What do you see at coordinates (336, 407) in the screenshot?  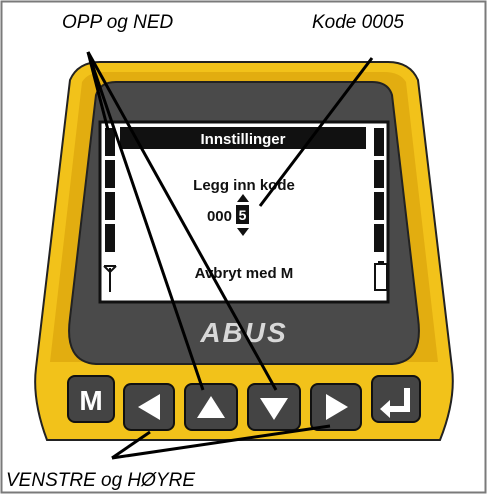 I see `right-button` at bounding box center [336, 407].